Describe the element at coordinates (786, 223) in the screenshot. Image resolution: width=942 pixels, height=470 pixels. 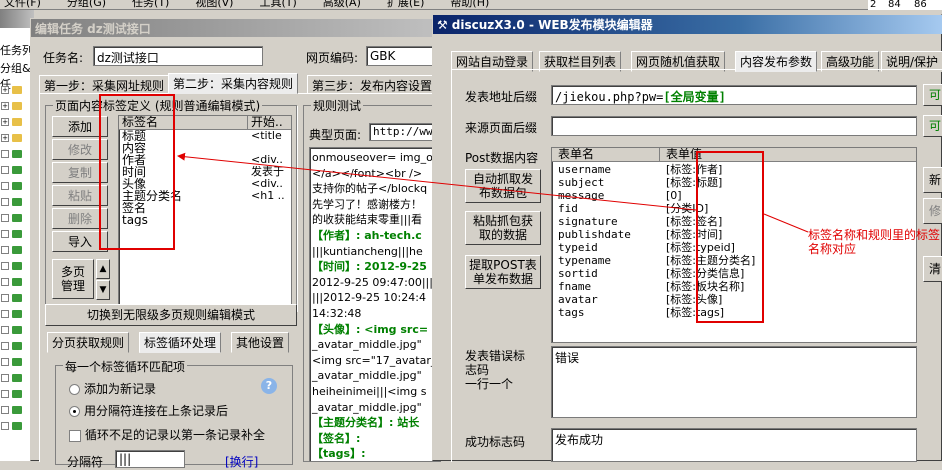
I see `arrow-from-note` at that location.